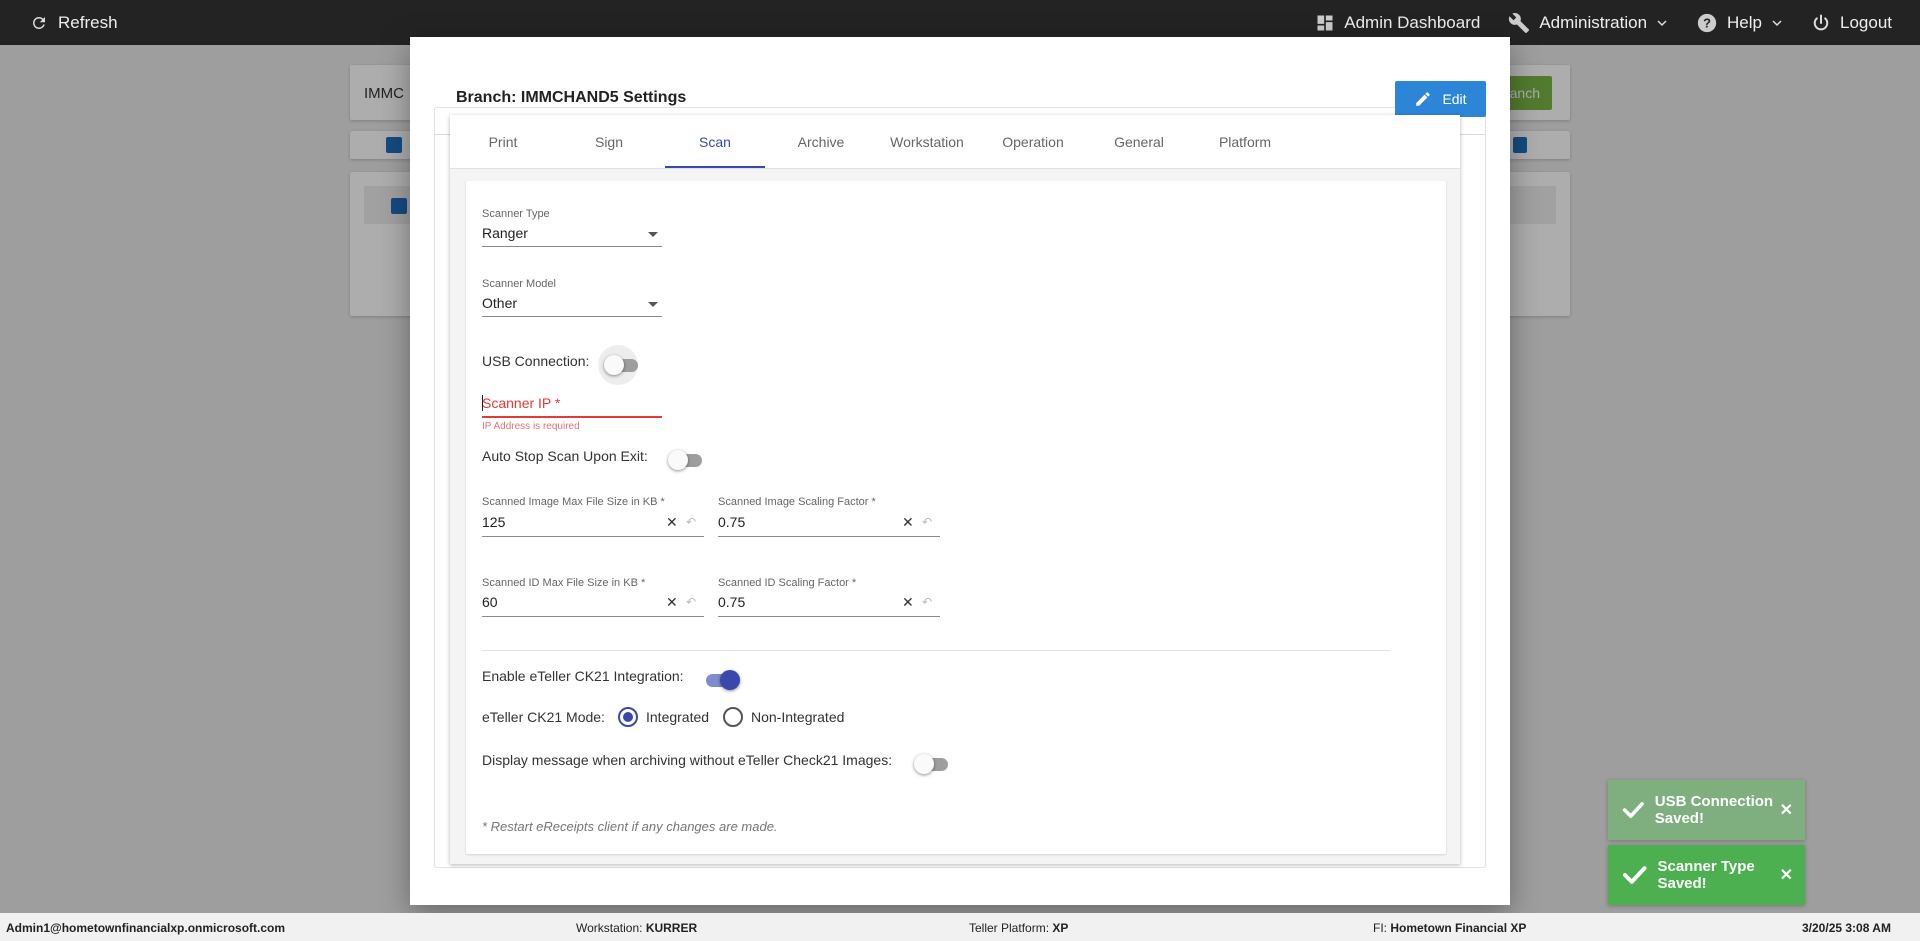 This screenshot has width=1920, height=941. Describe the element at coordinates (829, 603) in the screenshot. I see `id-scaling-input: 0.75 ✕ ↶` at that location.